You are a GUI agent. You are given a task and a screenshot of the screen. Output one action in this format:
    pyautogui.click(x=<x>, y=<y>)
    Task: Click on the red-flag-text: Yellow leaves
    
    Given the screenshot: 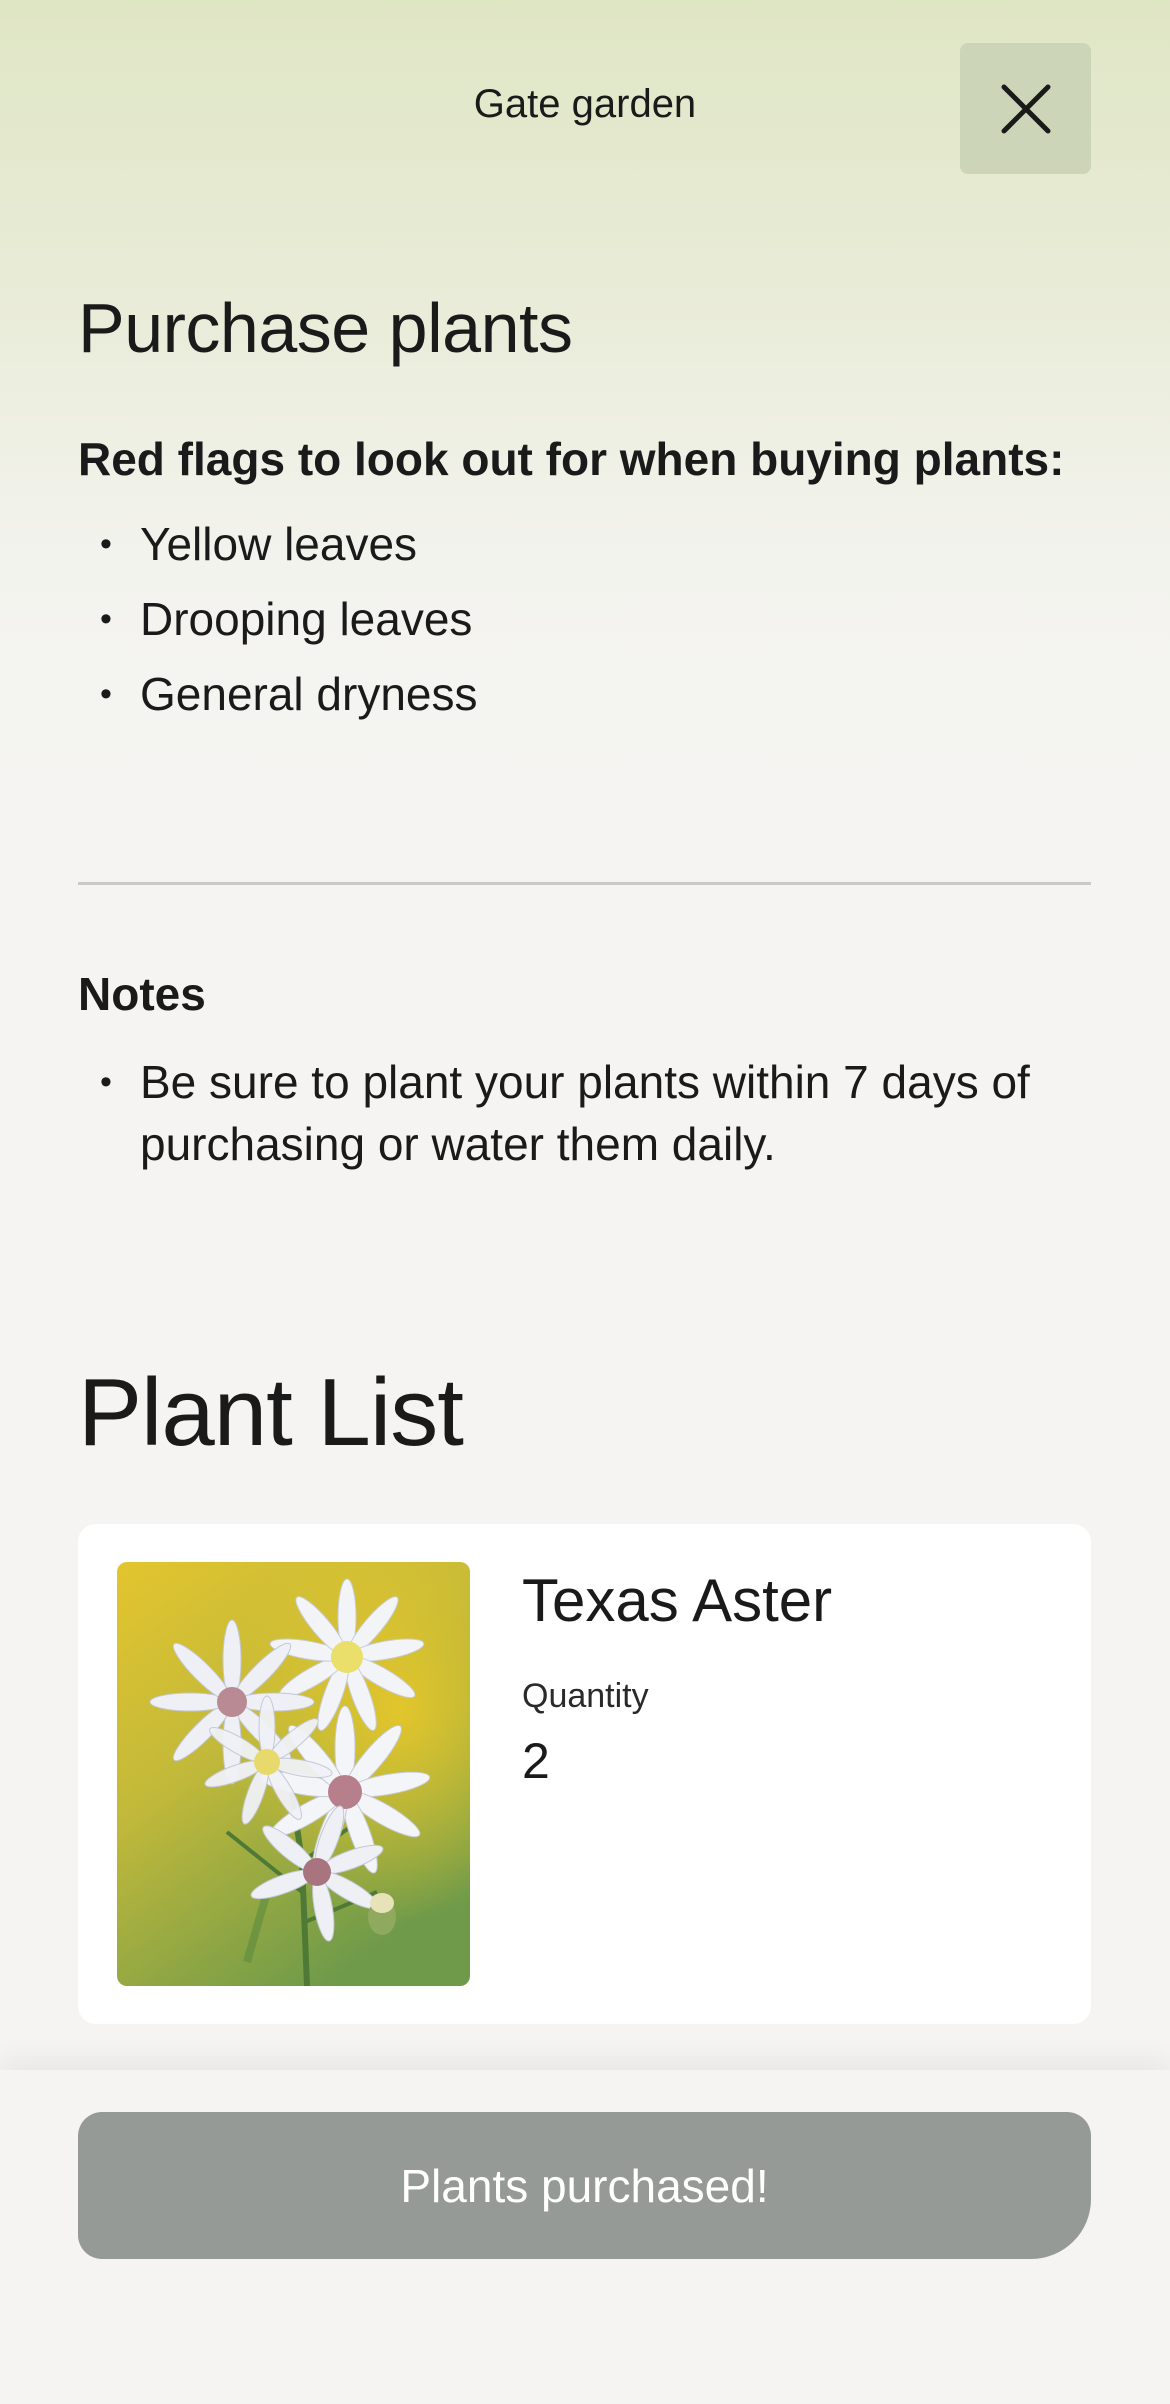 What is the action you would take?
    pyautogui.click(x=279, y=544)
    